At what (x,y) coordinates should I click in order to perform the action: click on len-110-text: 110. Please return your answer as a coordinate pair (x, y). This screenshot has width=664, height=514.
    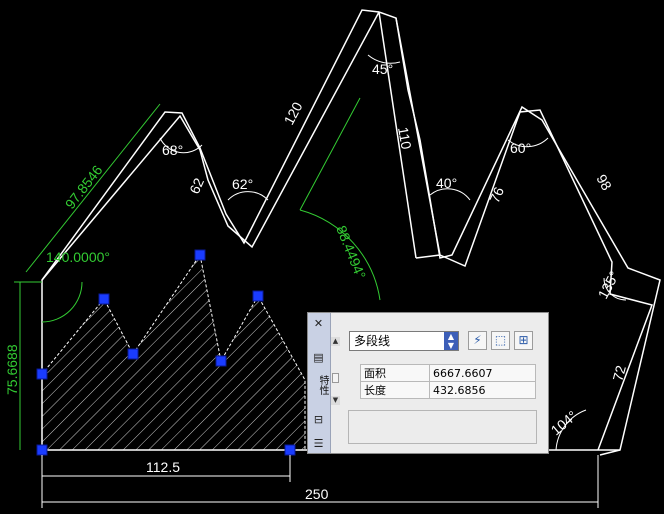
    Looking at the image, I should click on (405, 138).